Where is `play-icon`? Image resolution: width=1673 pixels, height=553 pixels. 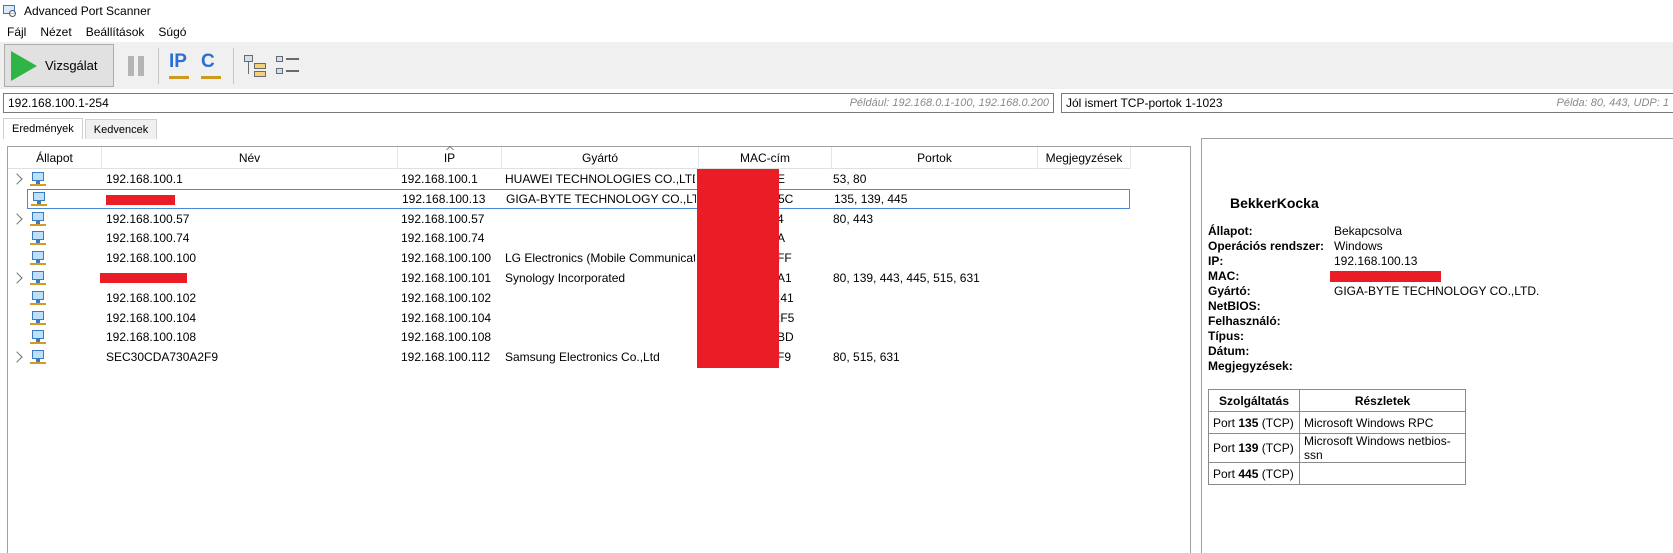
play-icon is located at coordinates (24, 65).